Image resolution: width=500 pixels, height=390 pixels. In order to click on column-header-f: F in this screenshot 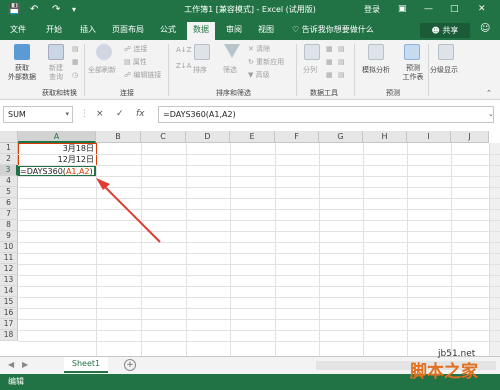, I will do `click(297, 137)`.